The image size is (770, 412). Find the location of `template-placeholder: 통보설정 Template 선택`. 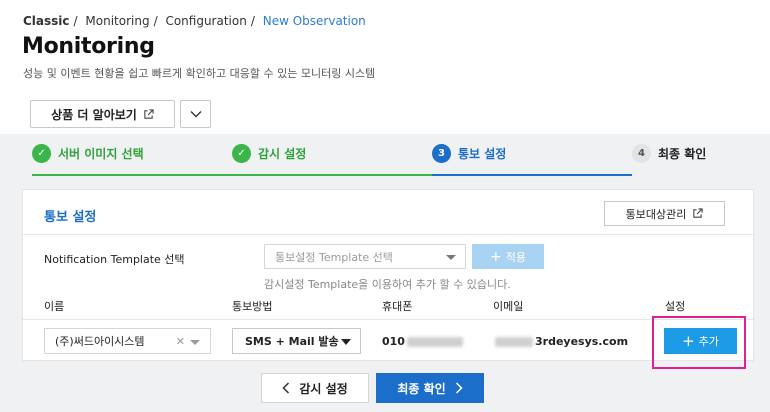

template-placeholder: 통보설정 Template 선택 is located at coordinates (334, 257).